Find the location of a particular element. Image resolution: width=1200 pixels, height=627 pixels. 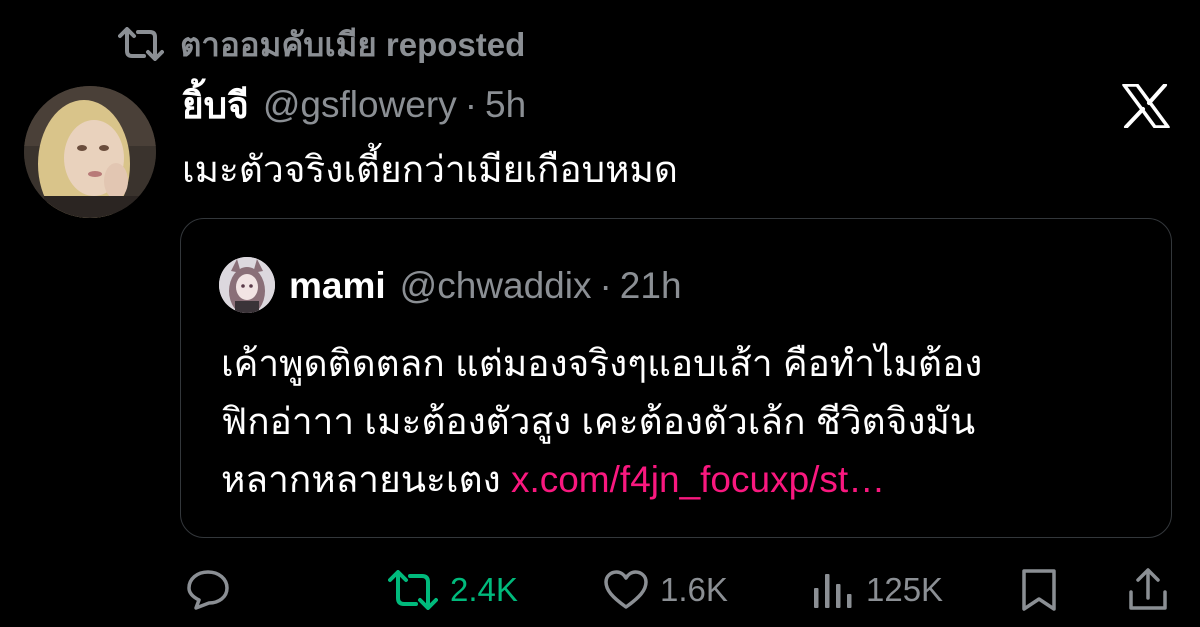

action-bar: 2.4K 1.6K 125K is located at coordinates (600, 590).